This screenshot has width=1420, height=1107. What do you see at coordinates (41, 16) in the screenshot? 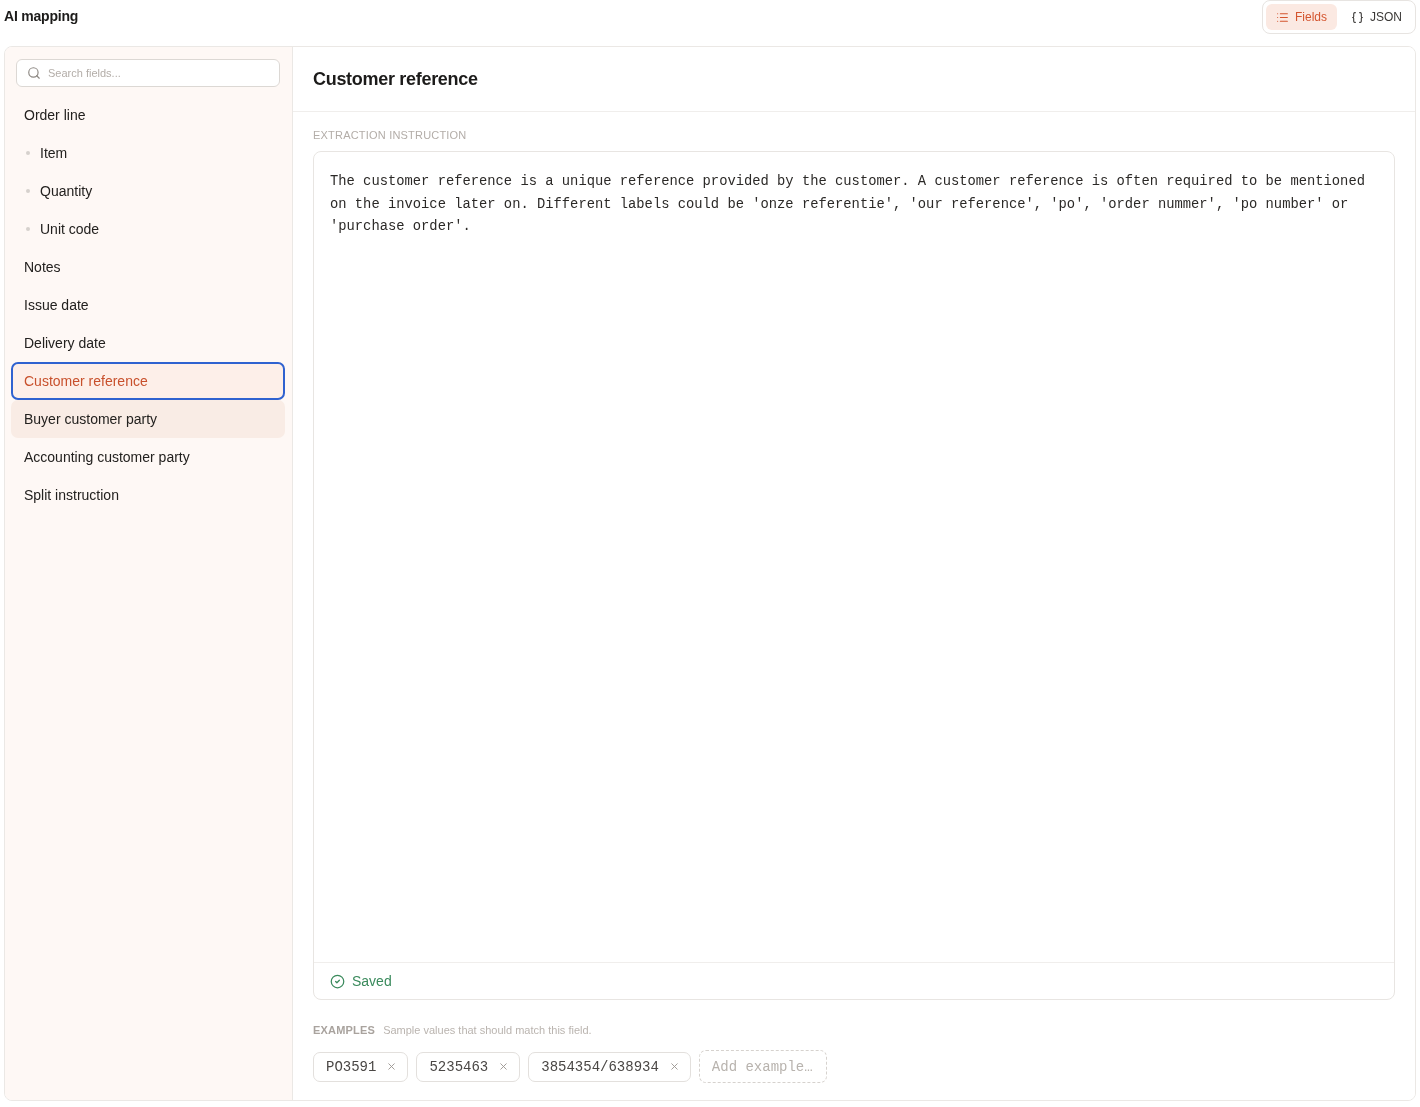
I see `app-title: AI mapping` at bounding box center [41, 16].